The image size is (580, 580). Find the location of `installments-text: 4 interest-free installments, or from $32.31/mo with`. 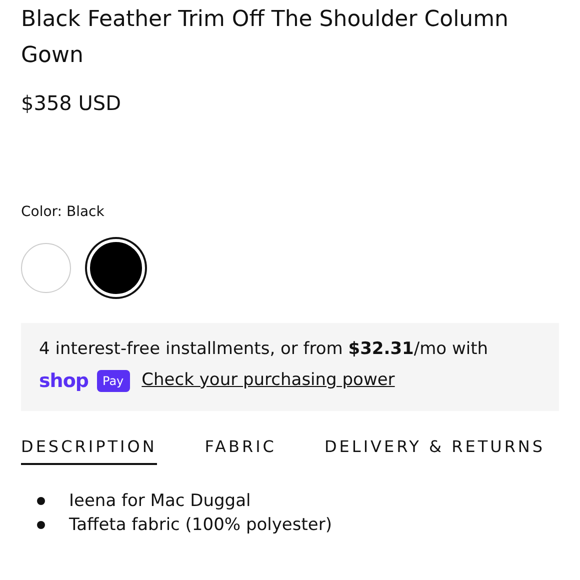

installments-text: 4 interest-free installments, or from $32.31/mo with is located at coordinates (264, 349).